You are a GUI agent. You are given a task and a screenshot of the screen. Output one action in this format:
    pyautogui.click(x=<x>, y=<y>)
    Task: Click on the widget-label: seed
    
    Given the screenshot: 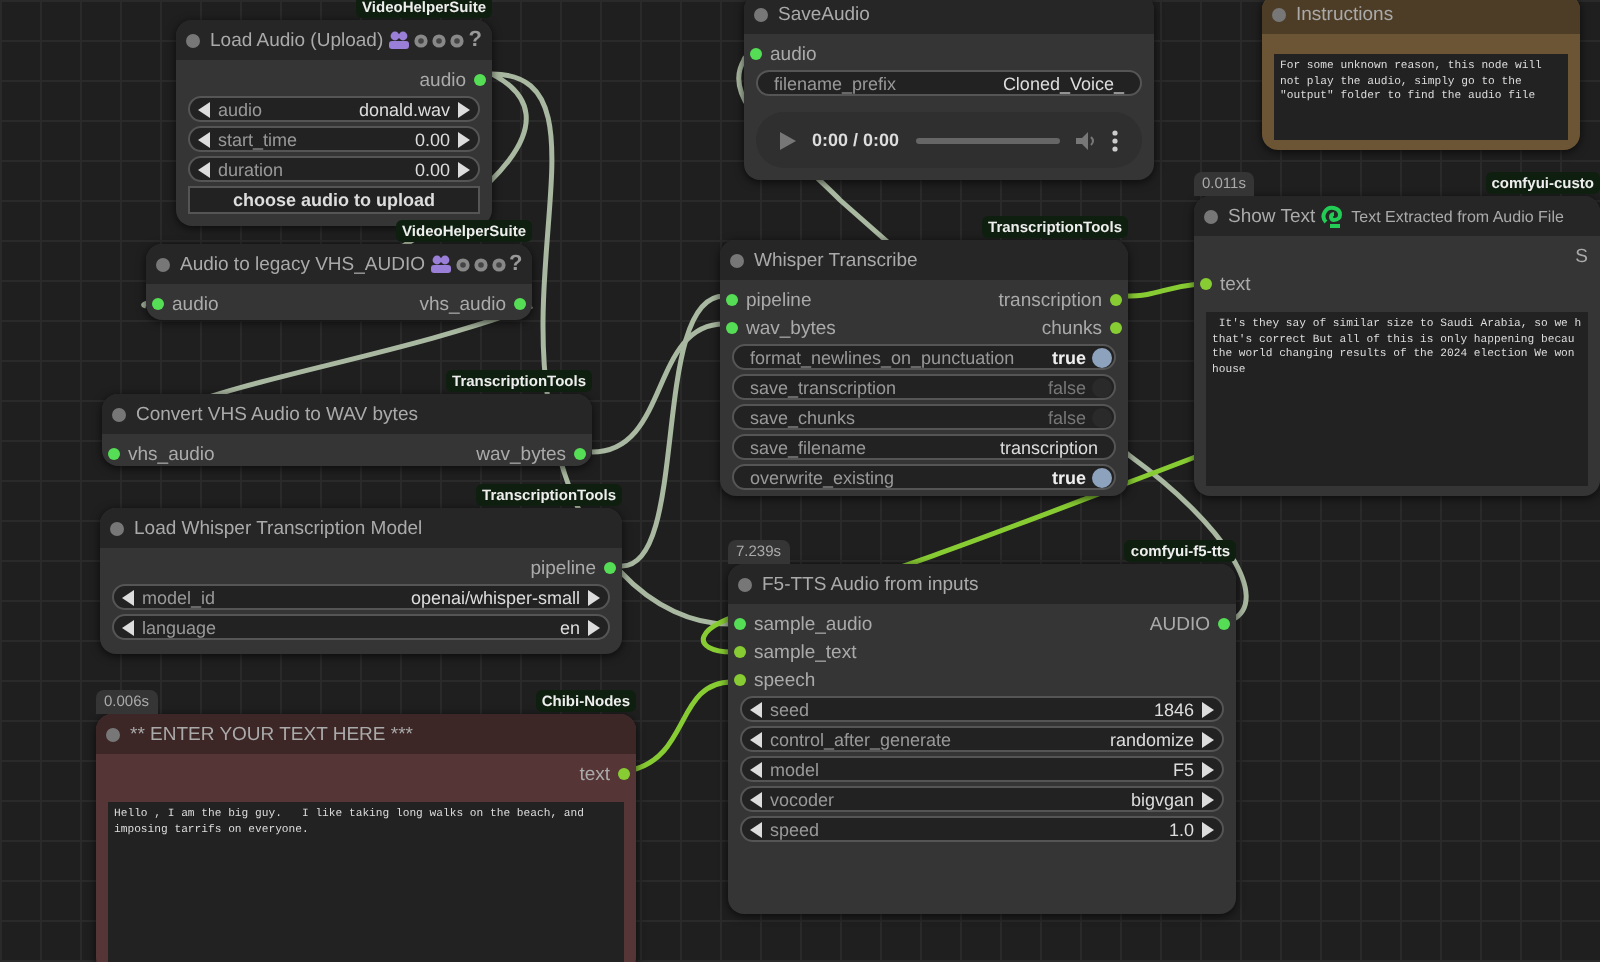 What is the action you would take?
    pyautogui.click(x=791, y=709)
    